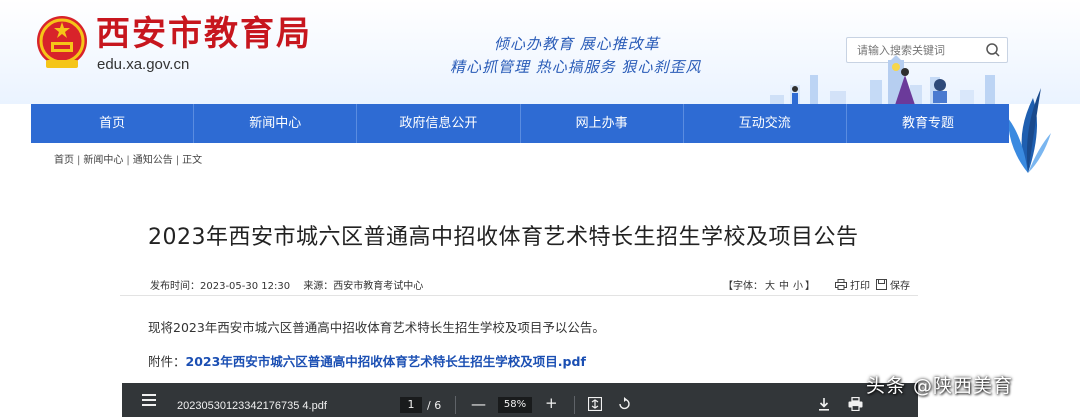 This screenshot has height=417, width=1080. I want to click on print-label: 打印, so click(860, 286).